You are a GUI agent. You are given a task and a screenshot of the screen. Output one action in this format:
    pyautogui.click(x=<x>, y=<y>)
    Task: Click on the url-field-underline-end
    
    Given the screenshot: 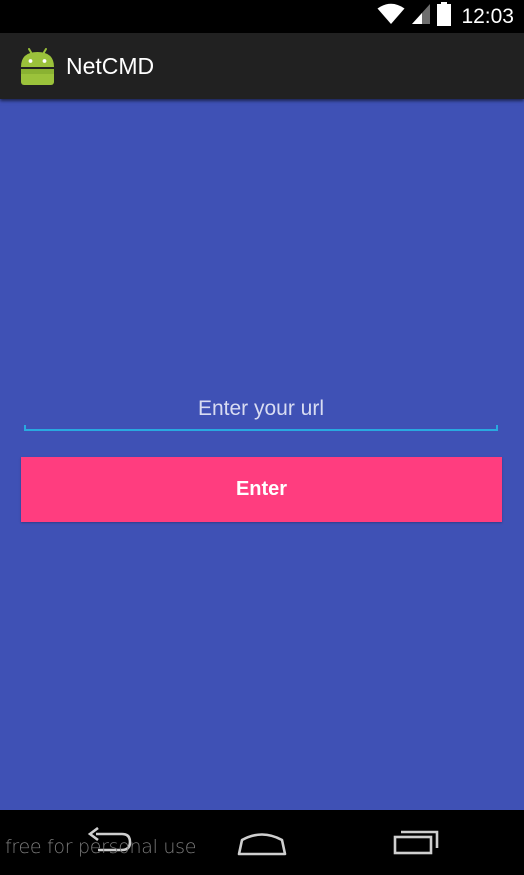 What is the action you would take?
    pyautogui.click(x=497, y=428)
    